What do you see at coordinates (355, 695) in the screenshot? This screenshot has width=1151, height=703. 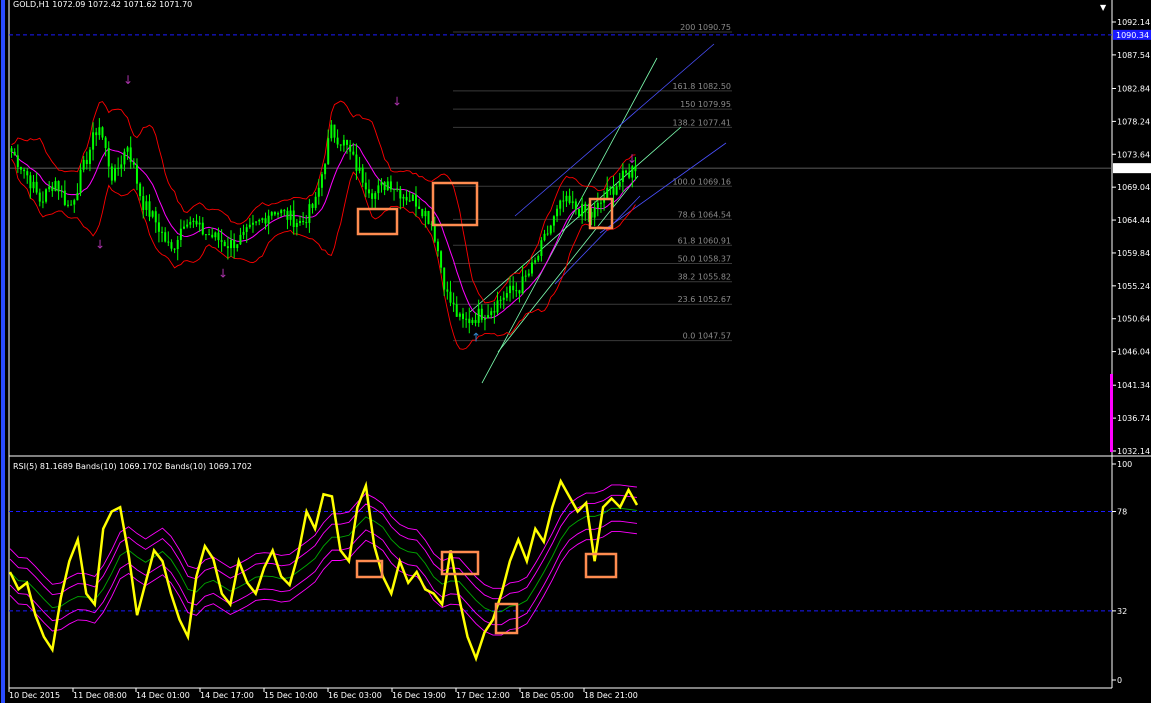 I see `time-label: 16 Dec 03:00` at bounding box center [355, 695].